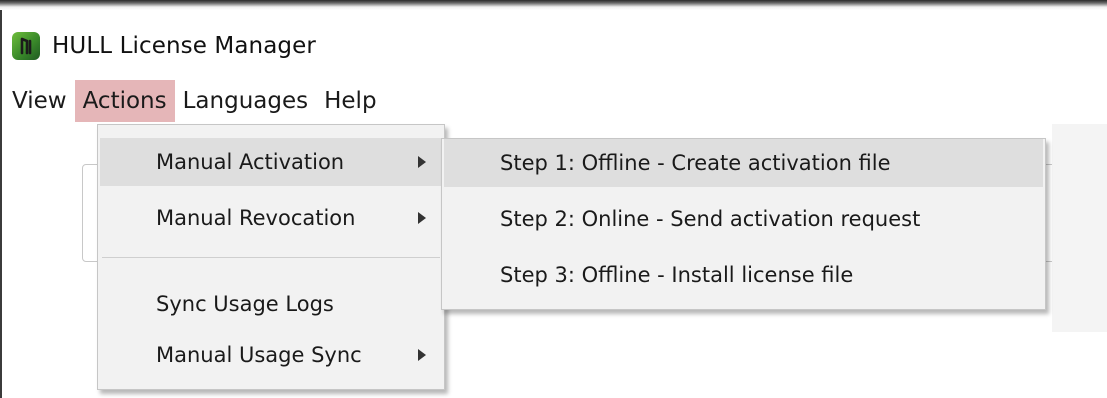 The height and width of the screenshot is (398, 1107). I want to click on menu-item-label: Sync Usage Logs, so click(245, 304).